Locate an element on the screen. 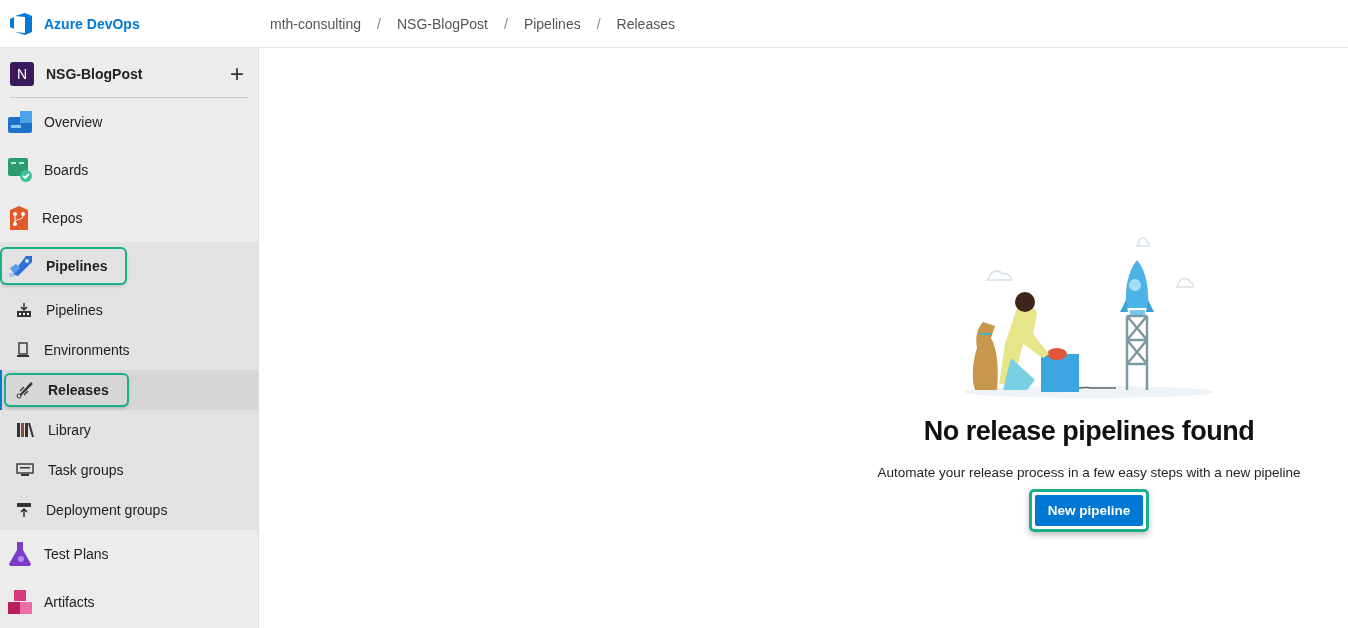  product-name: Azure DevOps is located at coordinates (92, 23).